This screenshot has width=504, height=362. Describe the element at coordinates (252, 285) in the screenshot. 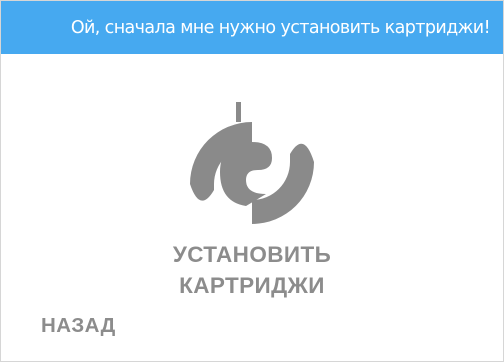

I see `install-label-line2: КАРТРИДЖИ` at that location.